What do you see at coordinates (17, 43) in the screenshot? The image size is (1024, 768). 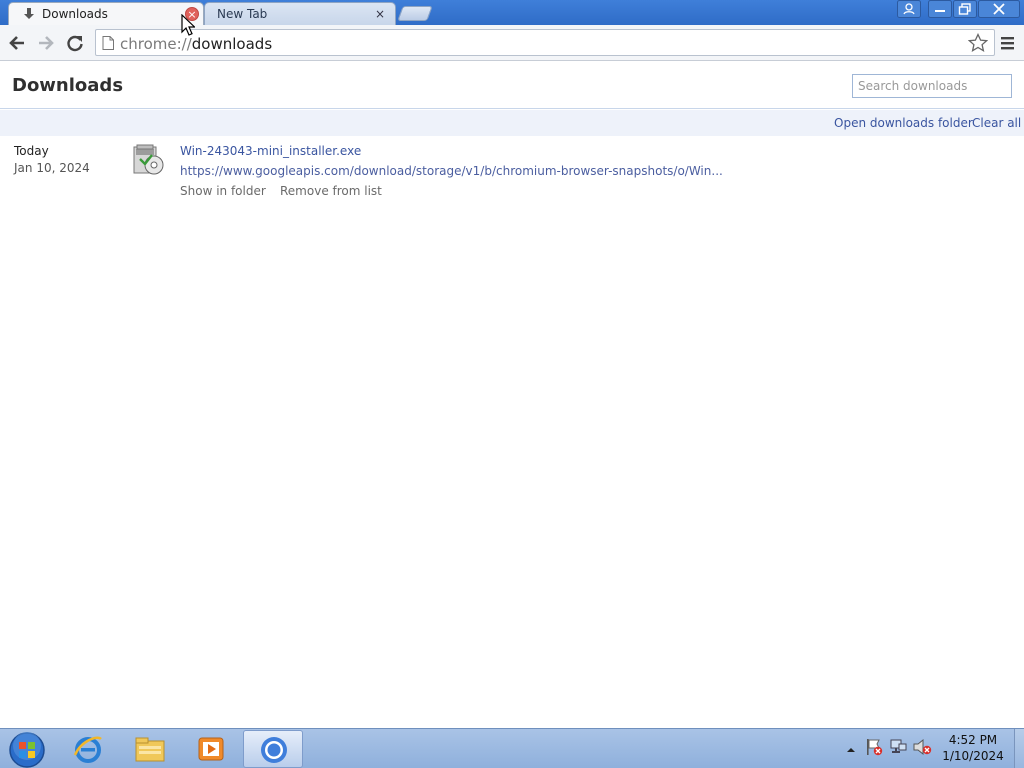 I see `back-arrow-icon` at bounding box center [17, 43].